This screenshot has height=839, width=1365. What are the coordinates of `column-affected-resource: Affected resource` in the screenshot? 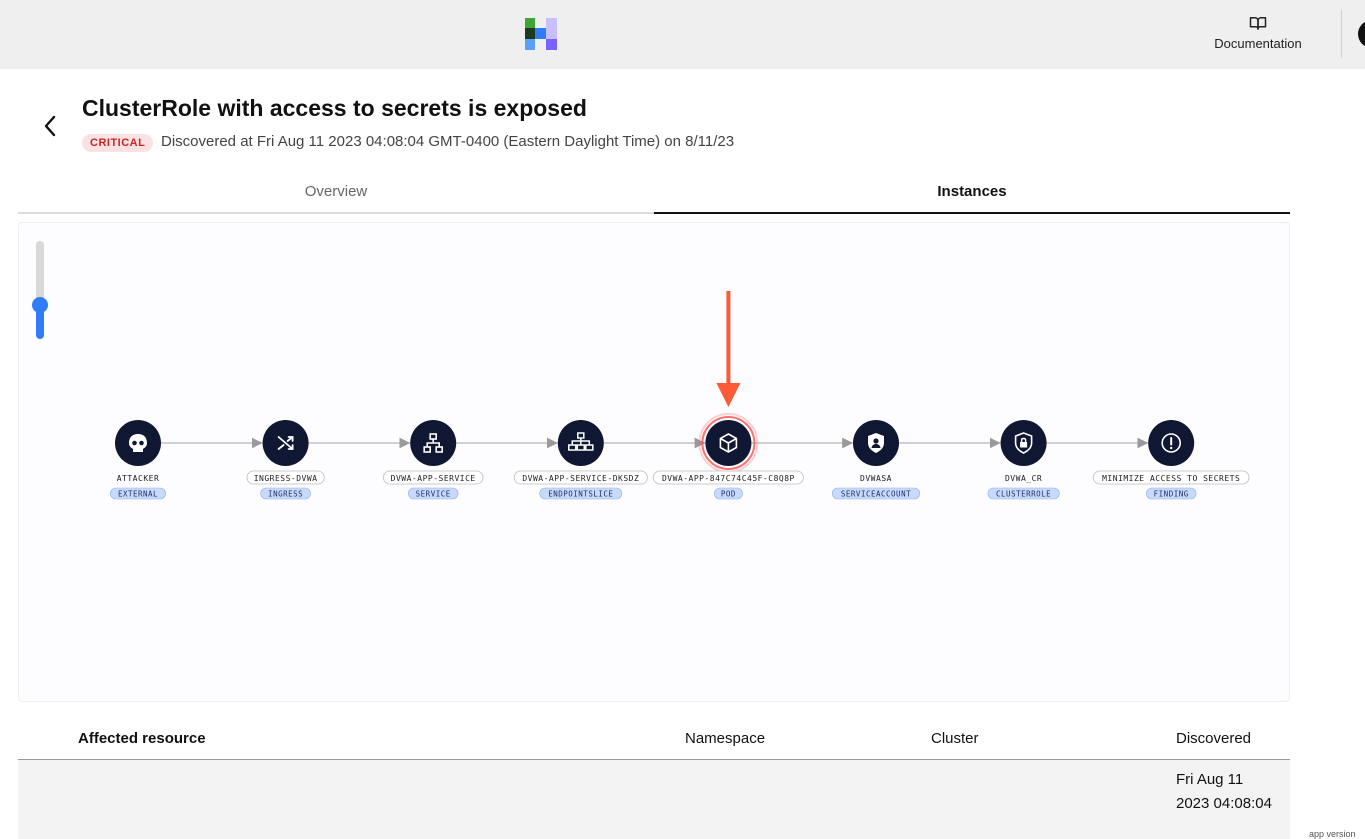 It's located at (142, 738).